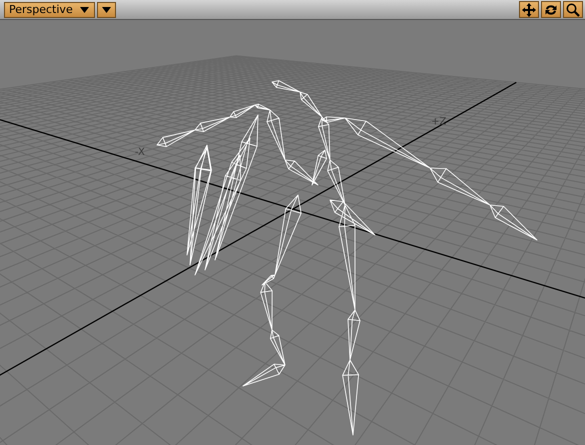 This screenshot has height=445, width=585. Describe the element at coordinates (551, 9) in the screenshot. I see `rotate-icon` at that location.